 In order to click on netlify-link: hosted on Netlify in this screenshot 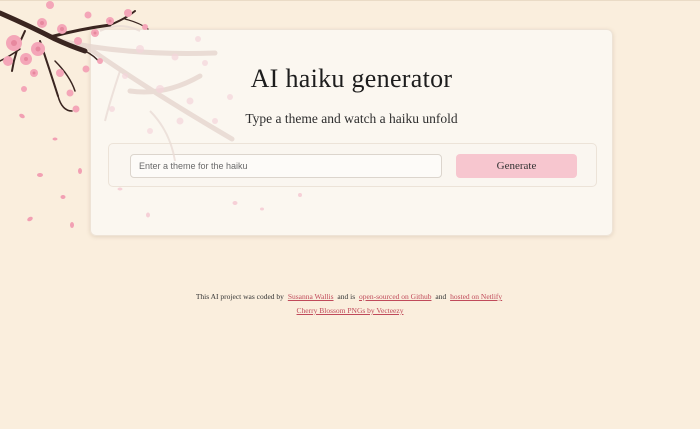, I will do `click(476, 296)`.